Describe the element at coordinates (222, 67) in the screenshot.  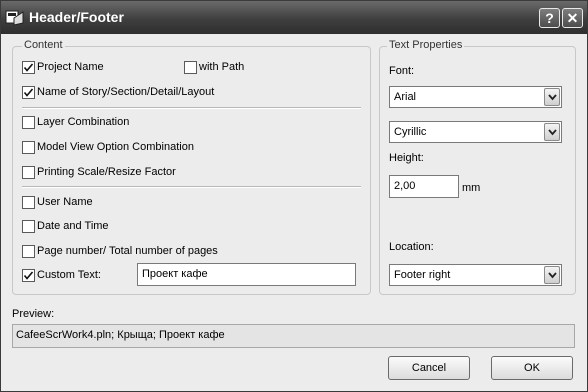
I see `with-path-label: with Path` at that location.